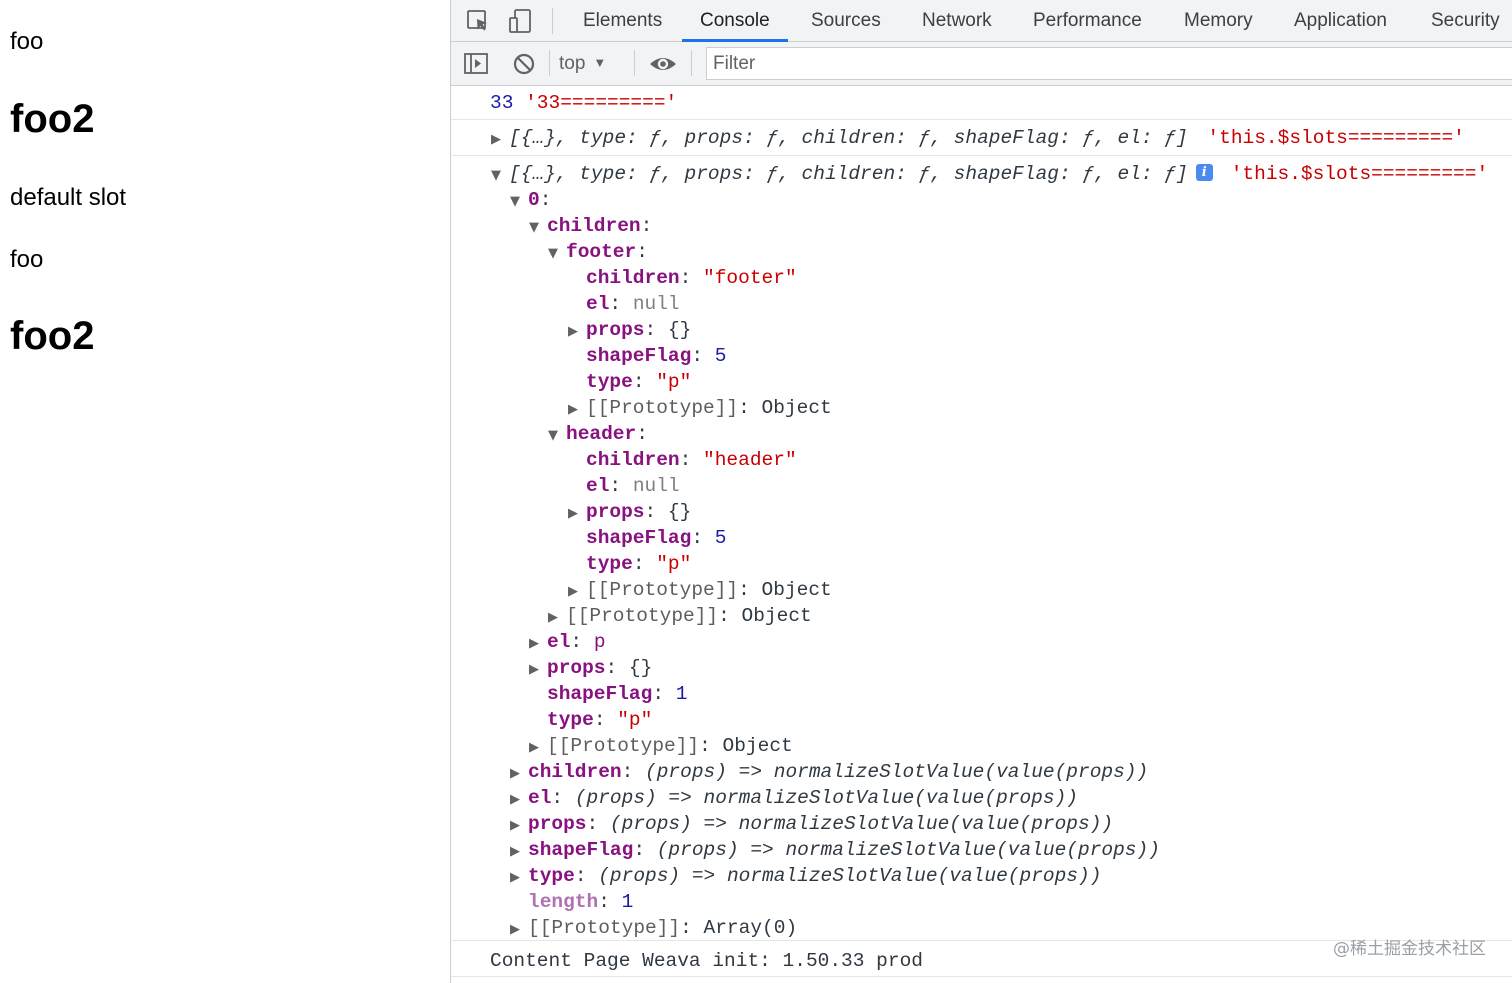 This screenshot has width=1512, height=983. Describe the element at coordinates (601, 103) in the screenshot. I see `log-string: '33========='` at that location.